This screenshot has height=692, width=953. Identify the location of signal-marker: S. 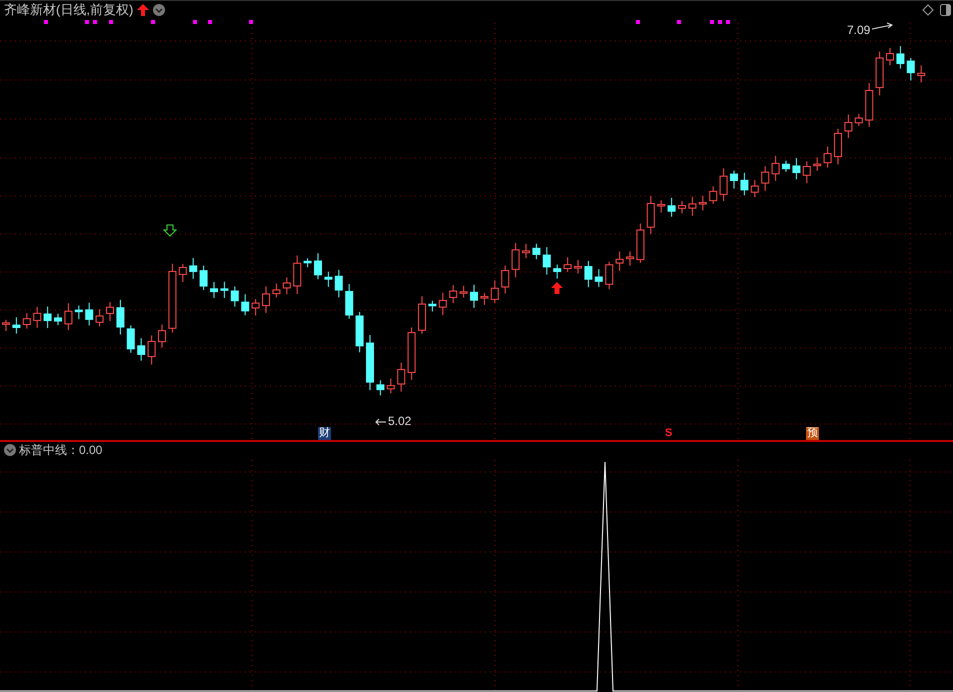
(668, 433).